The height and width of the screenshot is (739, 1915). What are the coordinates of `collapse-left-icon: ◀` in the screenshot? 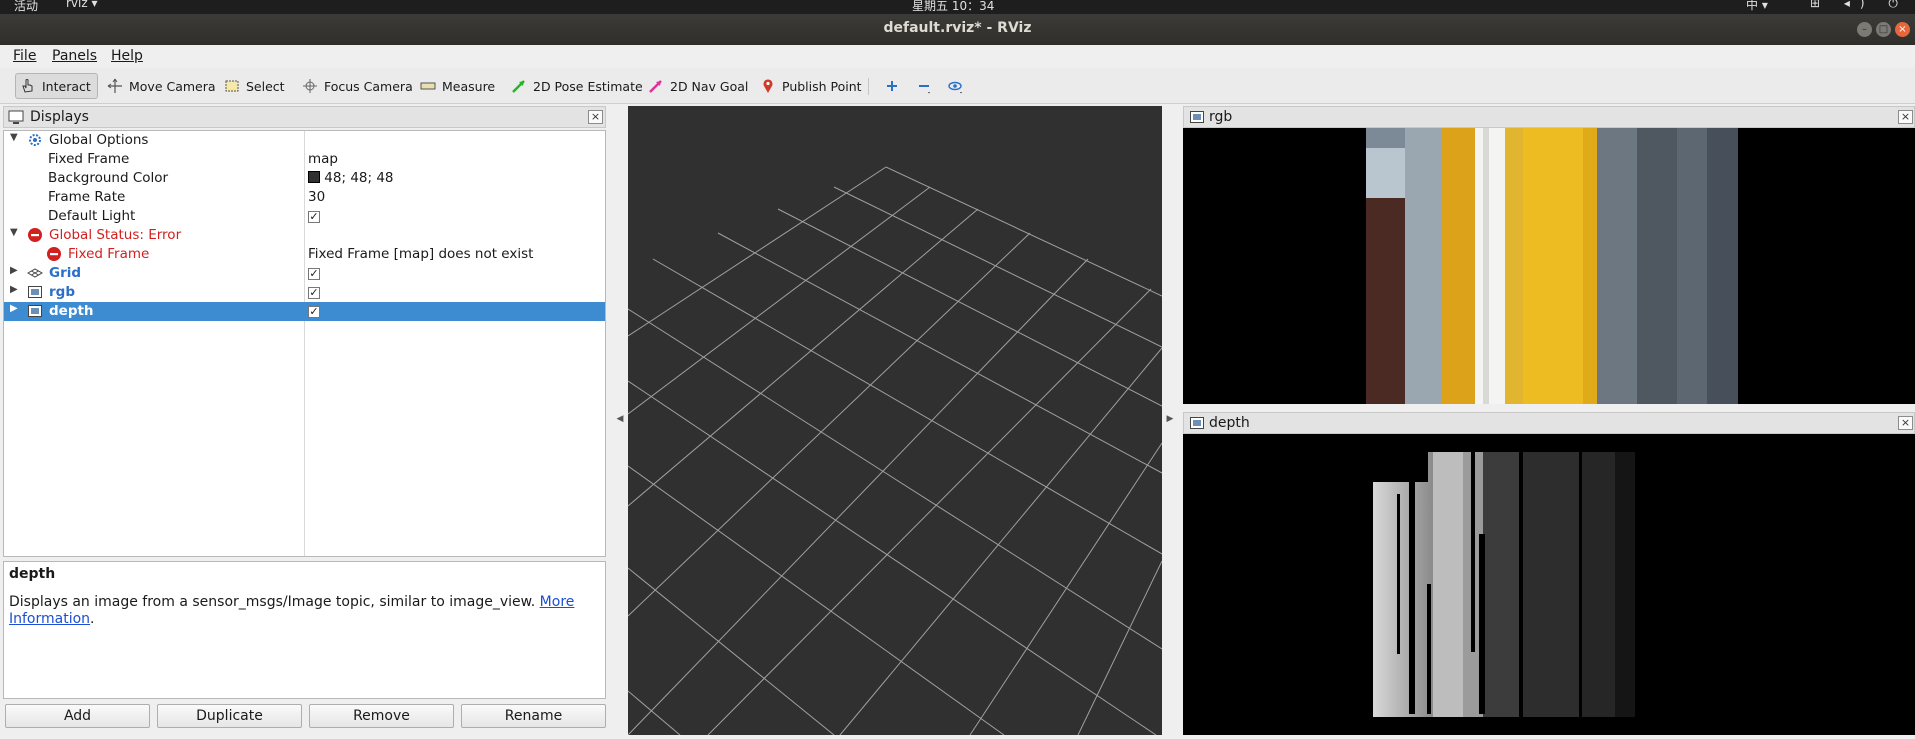 It's located at (620, 420).